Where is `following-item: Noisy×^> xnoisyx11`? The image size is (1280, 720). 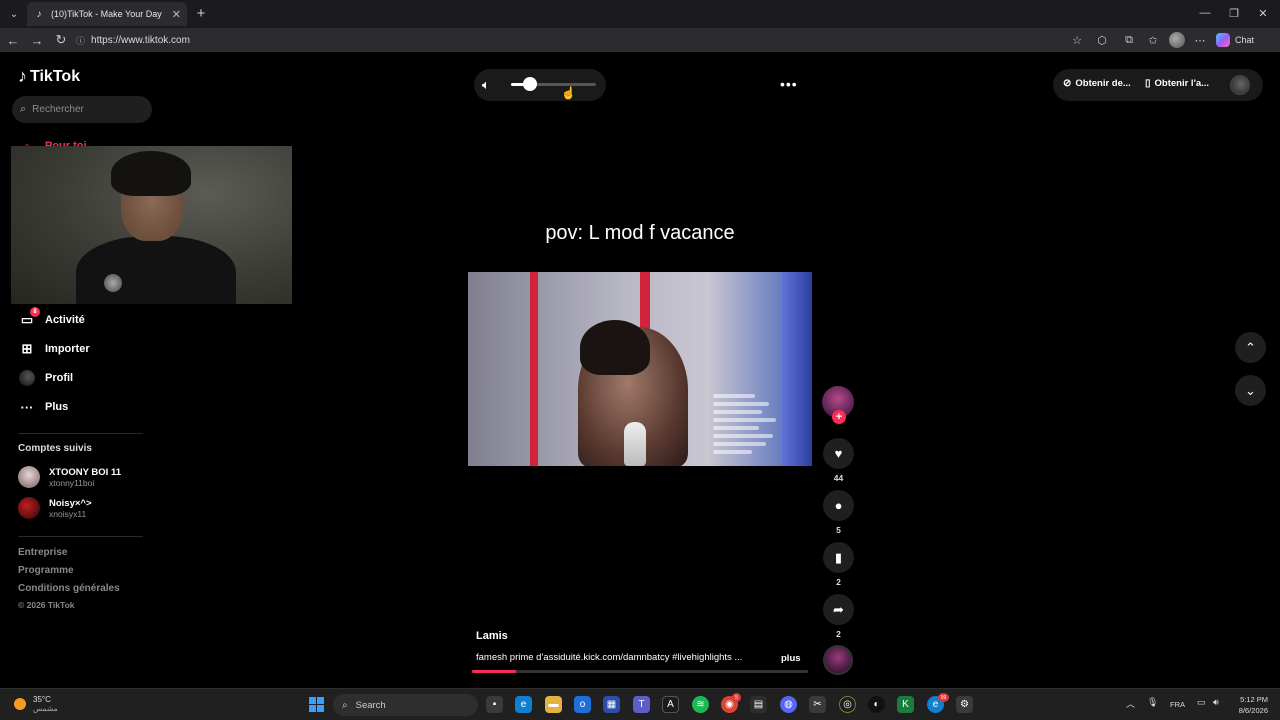
following-item: Noisy×^> xnoisyx11 is located at coordinates (55, 508).